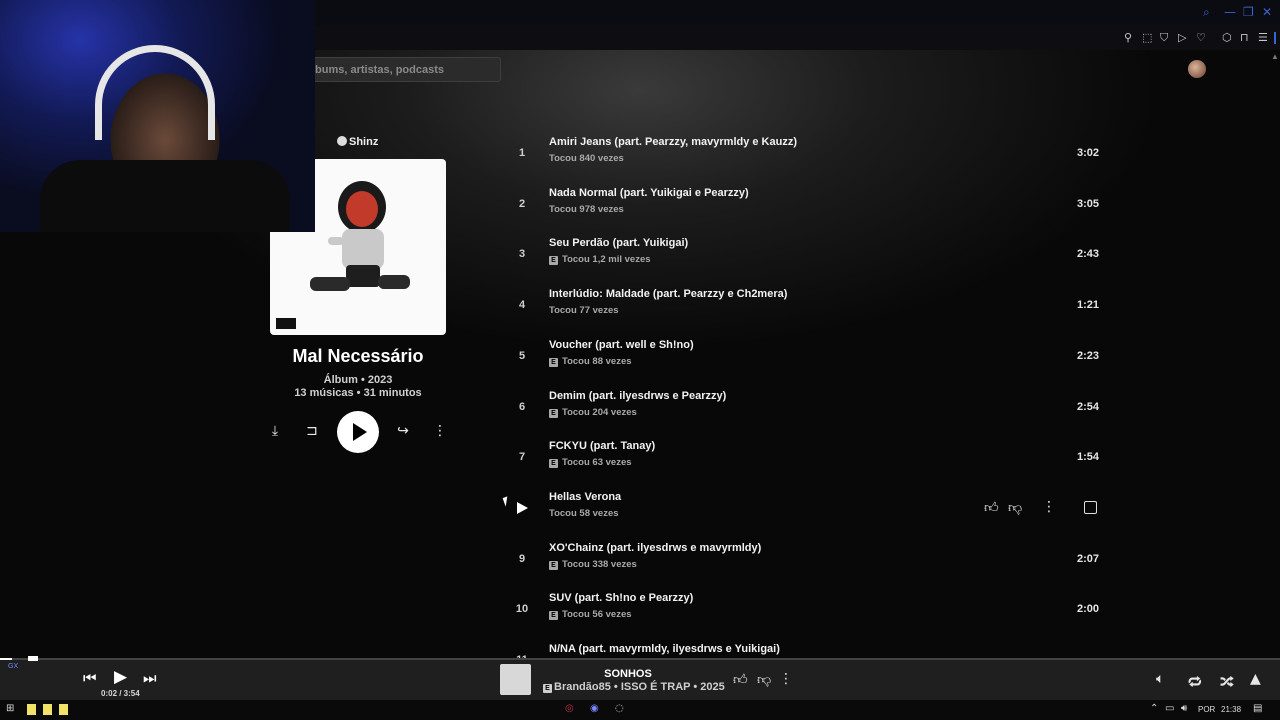  Describe the element at coordinates (1169, 708) in the screenshot. I see `network-icon: ▭` at that location.